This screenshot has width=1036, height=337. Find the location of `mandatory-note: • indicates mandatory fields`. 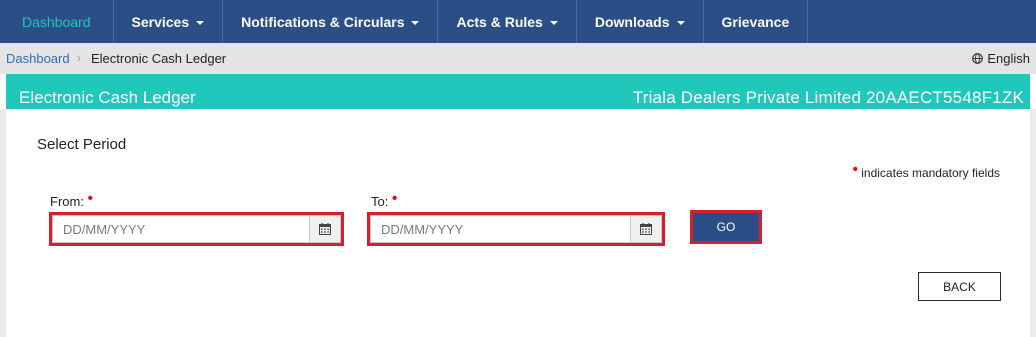

mandatory-note: • indicates mandatory fields is located at coordinates (926, 171).